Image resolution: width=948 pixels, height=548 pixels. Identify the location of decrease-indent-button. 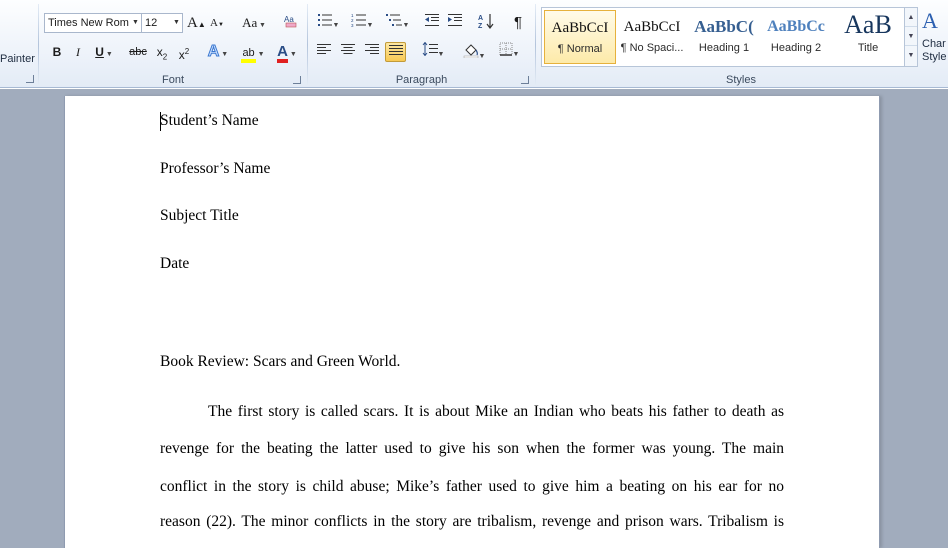
(432, 23).